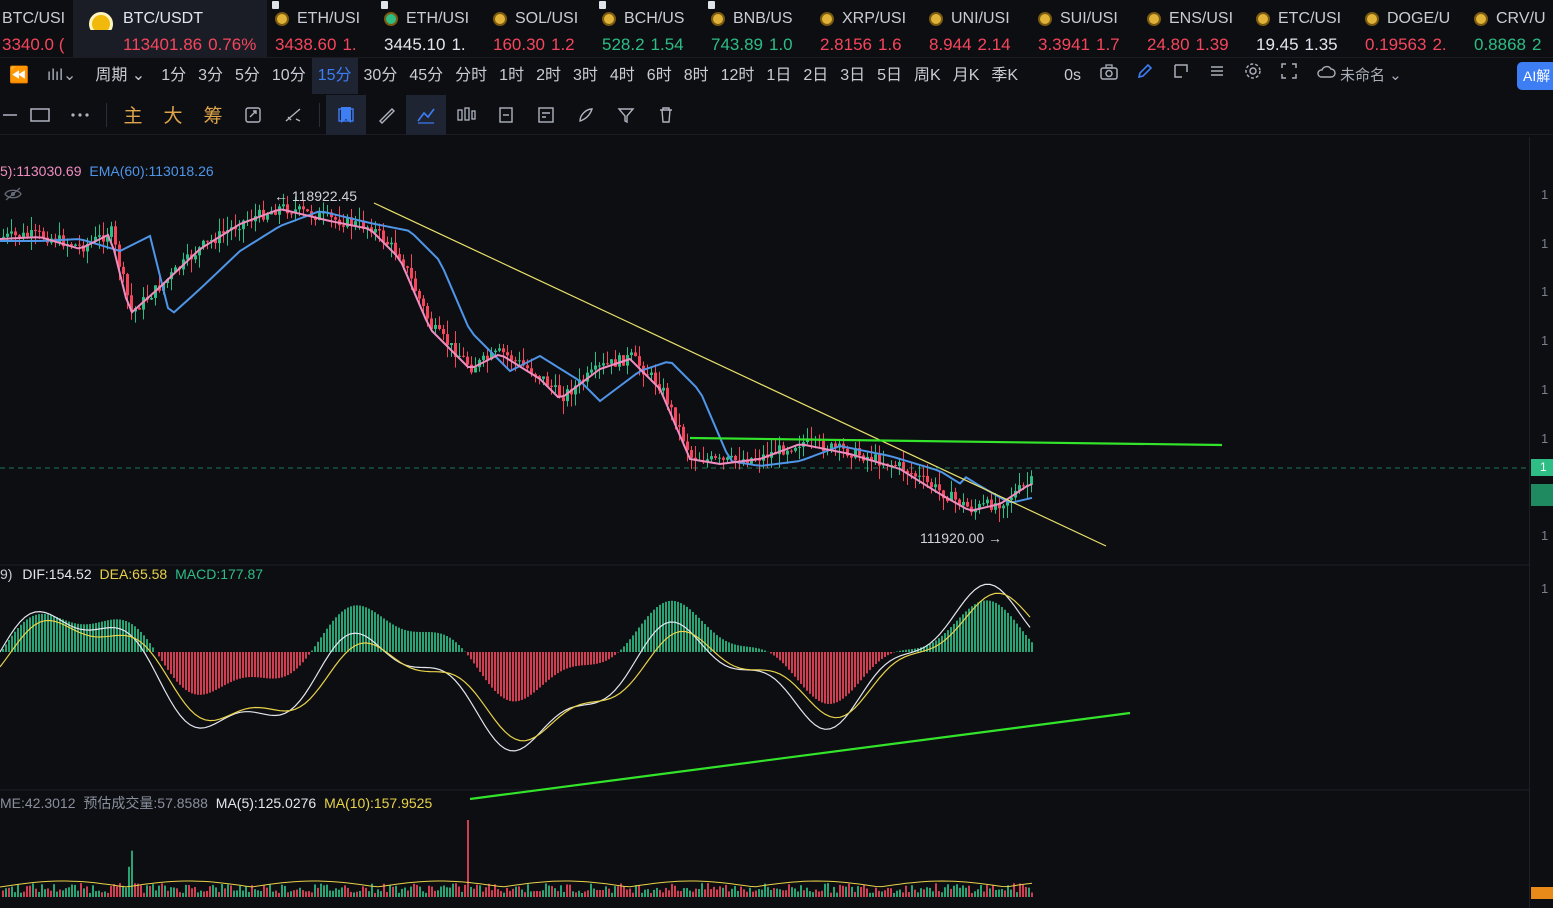  What do you see at coordinates (1193, 28) in the screenshot?
I see `ticker-10: ENS/USI 24.80 1.39` at bounding box center [1193, 28].